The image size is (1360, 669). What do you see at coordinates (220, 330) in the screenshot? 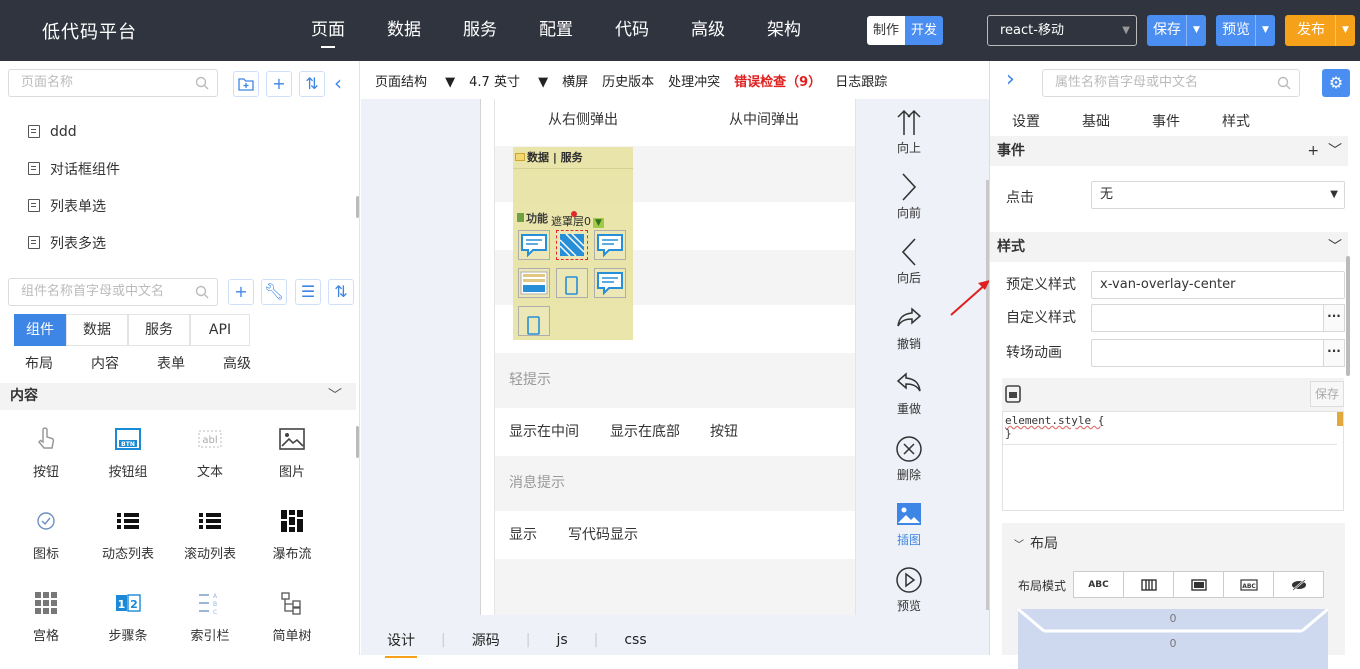
I see `tab-api: API` at bounding box center [220, 330].